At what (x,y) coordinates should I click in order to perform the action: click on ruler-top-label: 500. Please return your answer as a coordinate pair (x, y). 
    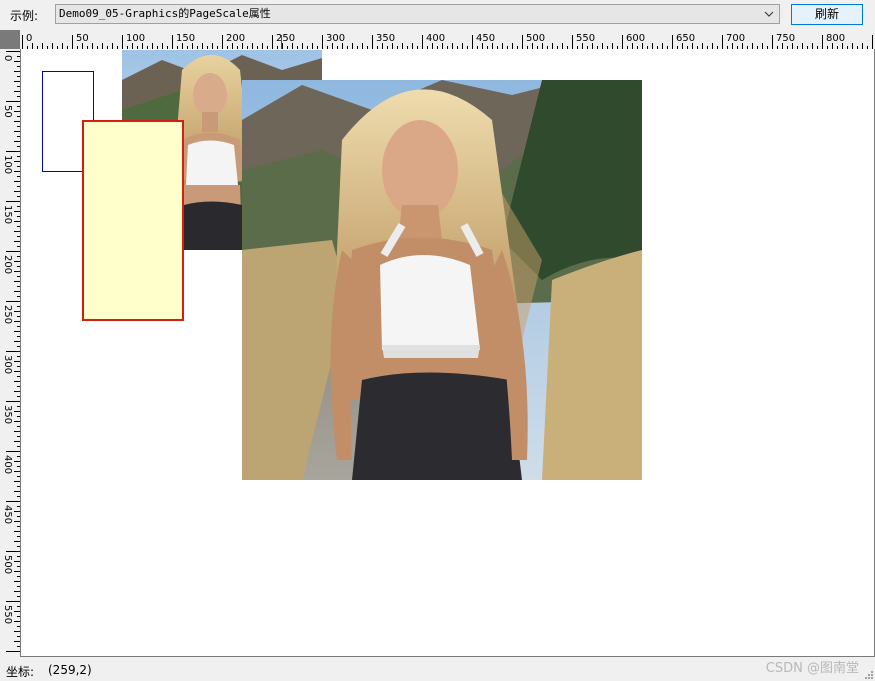
    Looking at the image, I should click on (535, 38).